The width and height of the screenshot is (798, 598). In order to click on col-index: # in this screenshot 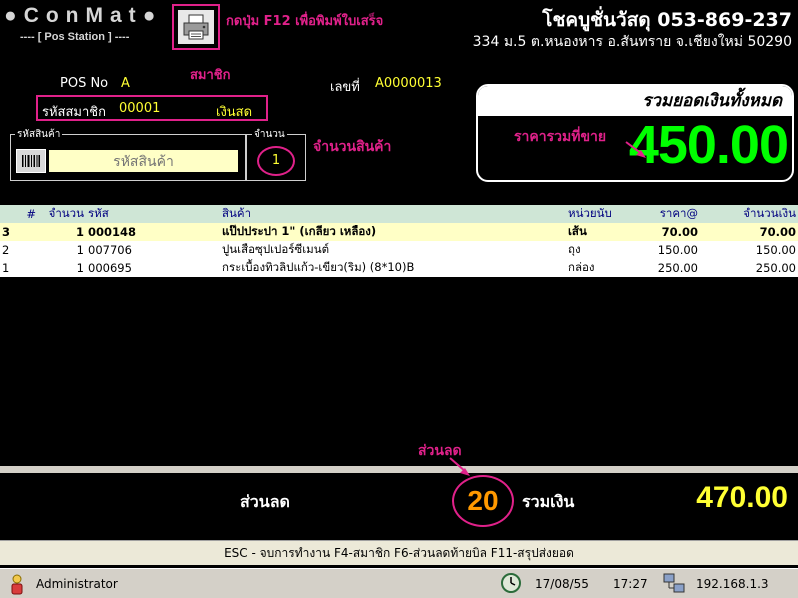, I will do `click(19, 214)`.